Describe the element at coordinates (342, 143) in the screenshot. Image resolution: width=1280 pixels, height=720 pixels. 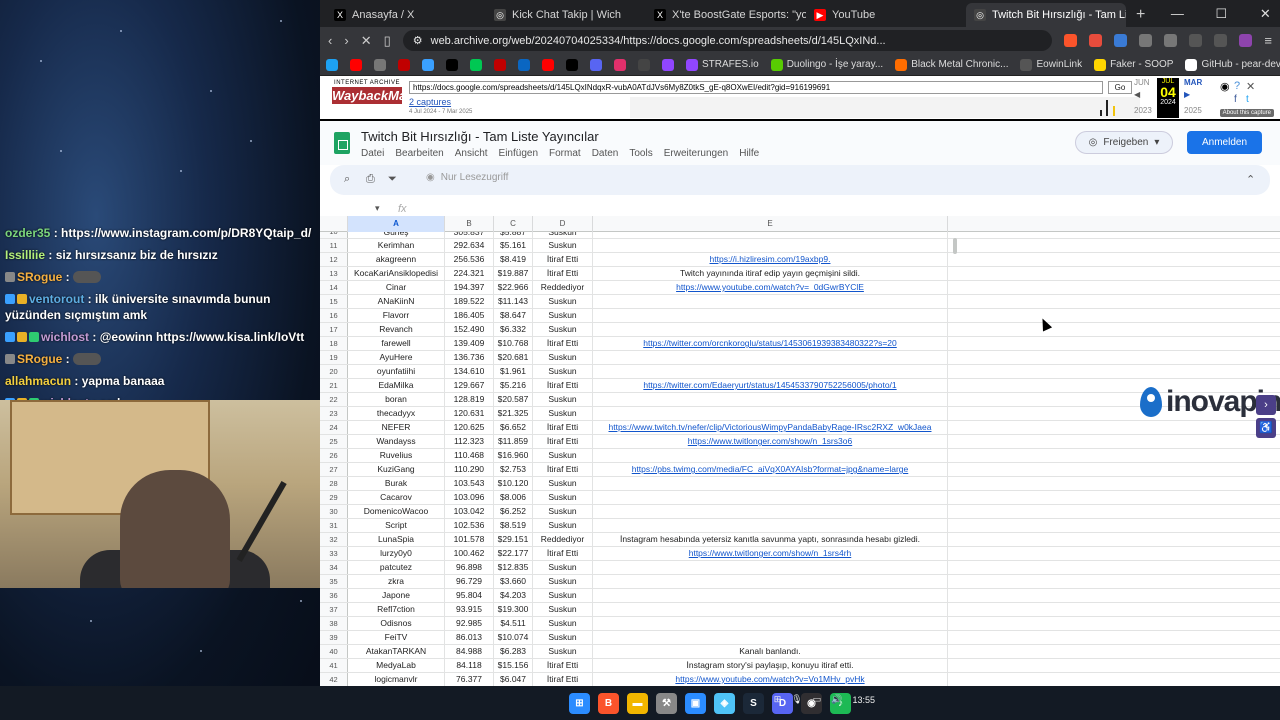
I see `sheets-logo-icon` at that location.